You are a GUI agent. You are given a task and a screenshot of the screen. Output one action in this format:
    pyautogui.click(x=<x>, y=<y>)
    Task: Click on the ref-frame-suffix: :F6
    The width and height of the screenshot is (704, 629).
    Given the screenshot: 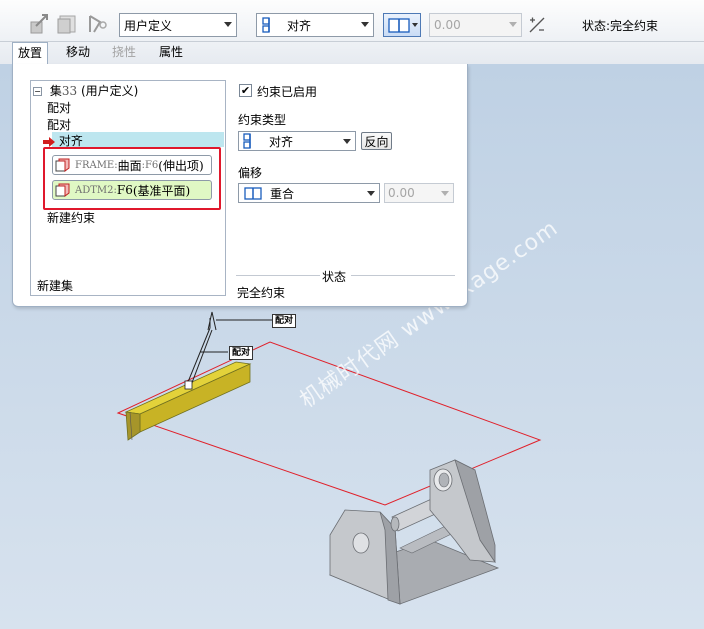 What is the action you would take?
    pyautogui.click(x=150, y=165)
    